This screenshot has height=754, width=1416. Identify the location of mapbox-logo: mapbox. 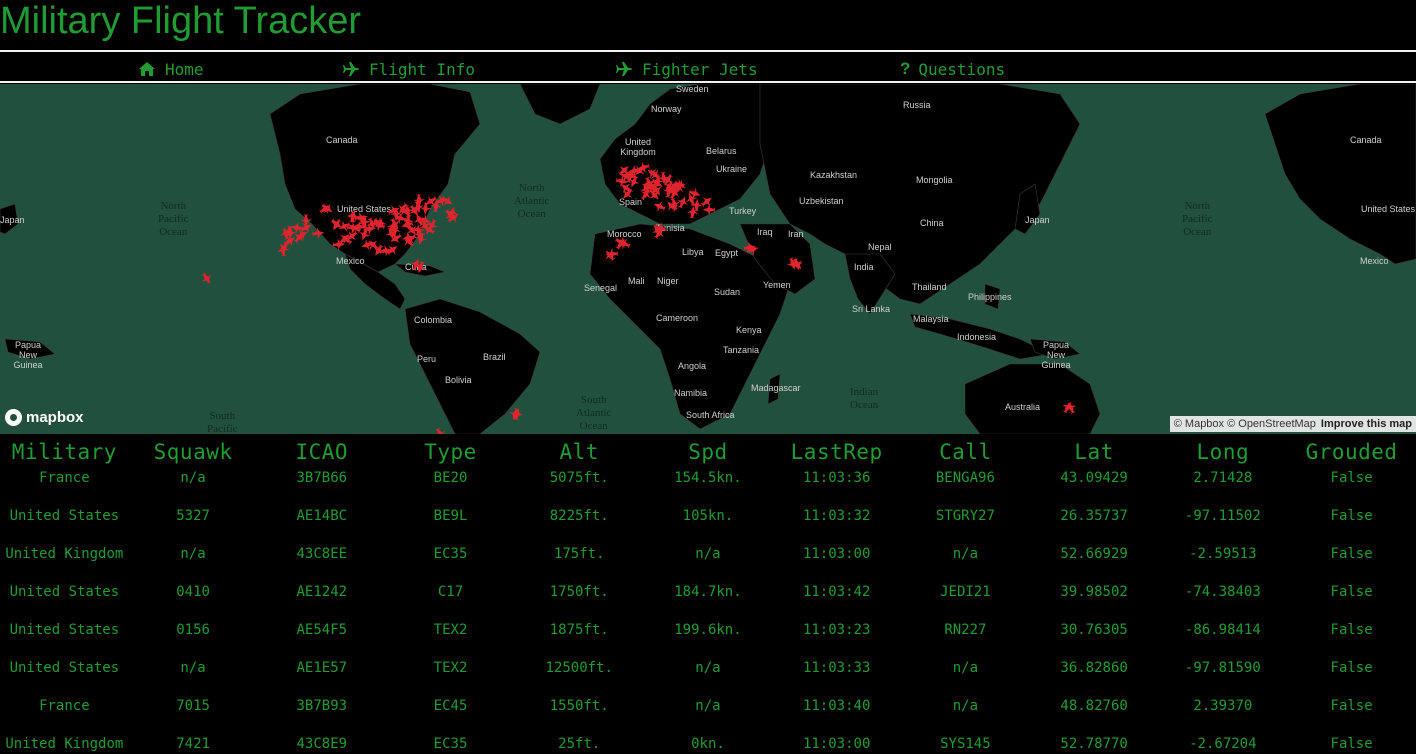
(44, 417).